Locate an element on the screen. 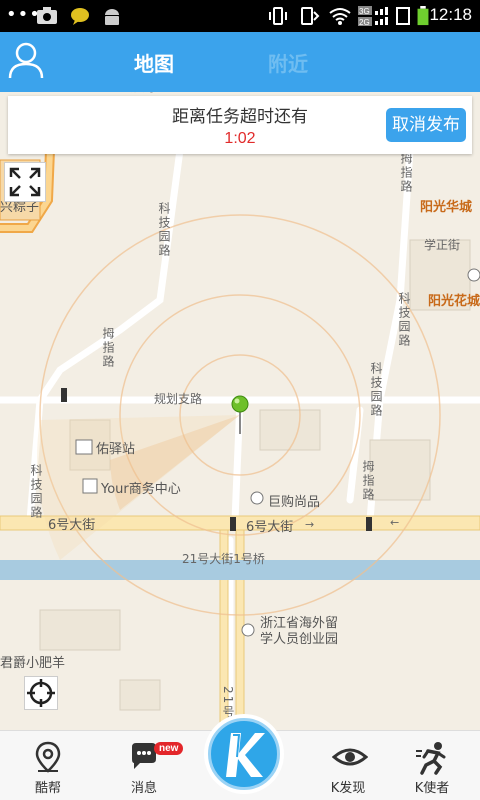 The image size is (480, 800). clock: 12:18 is located at coordinates (450, 14).